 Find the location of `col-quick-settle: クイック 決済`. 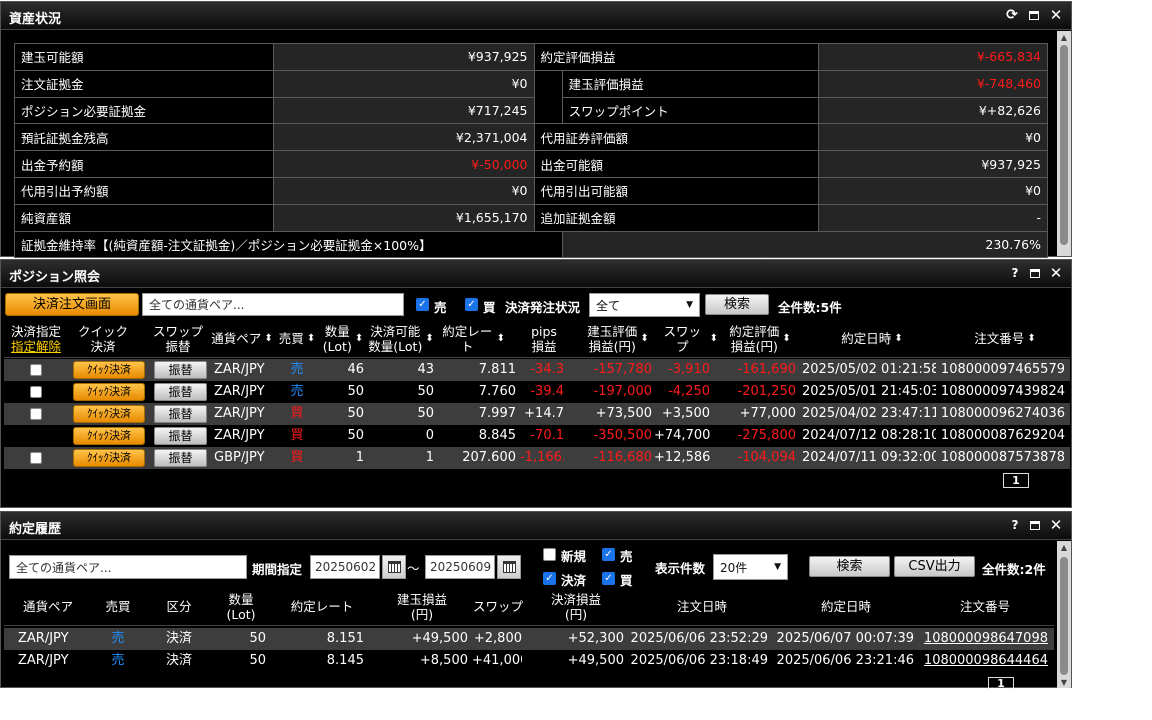

col-quick-settle: クイック 決済 is located at coordinates (103, 338).